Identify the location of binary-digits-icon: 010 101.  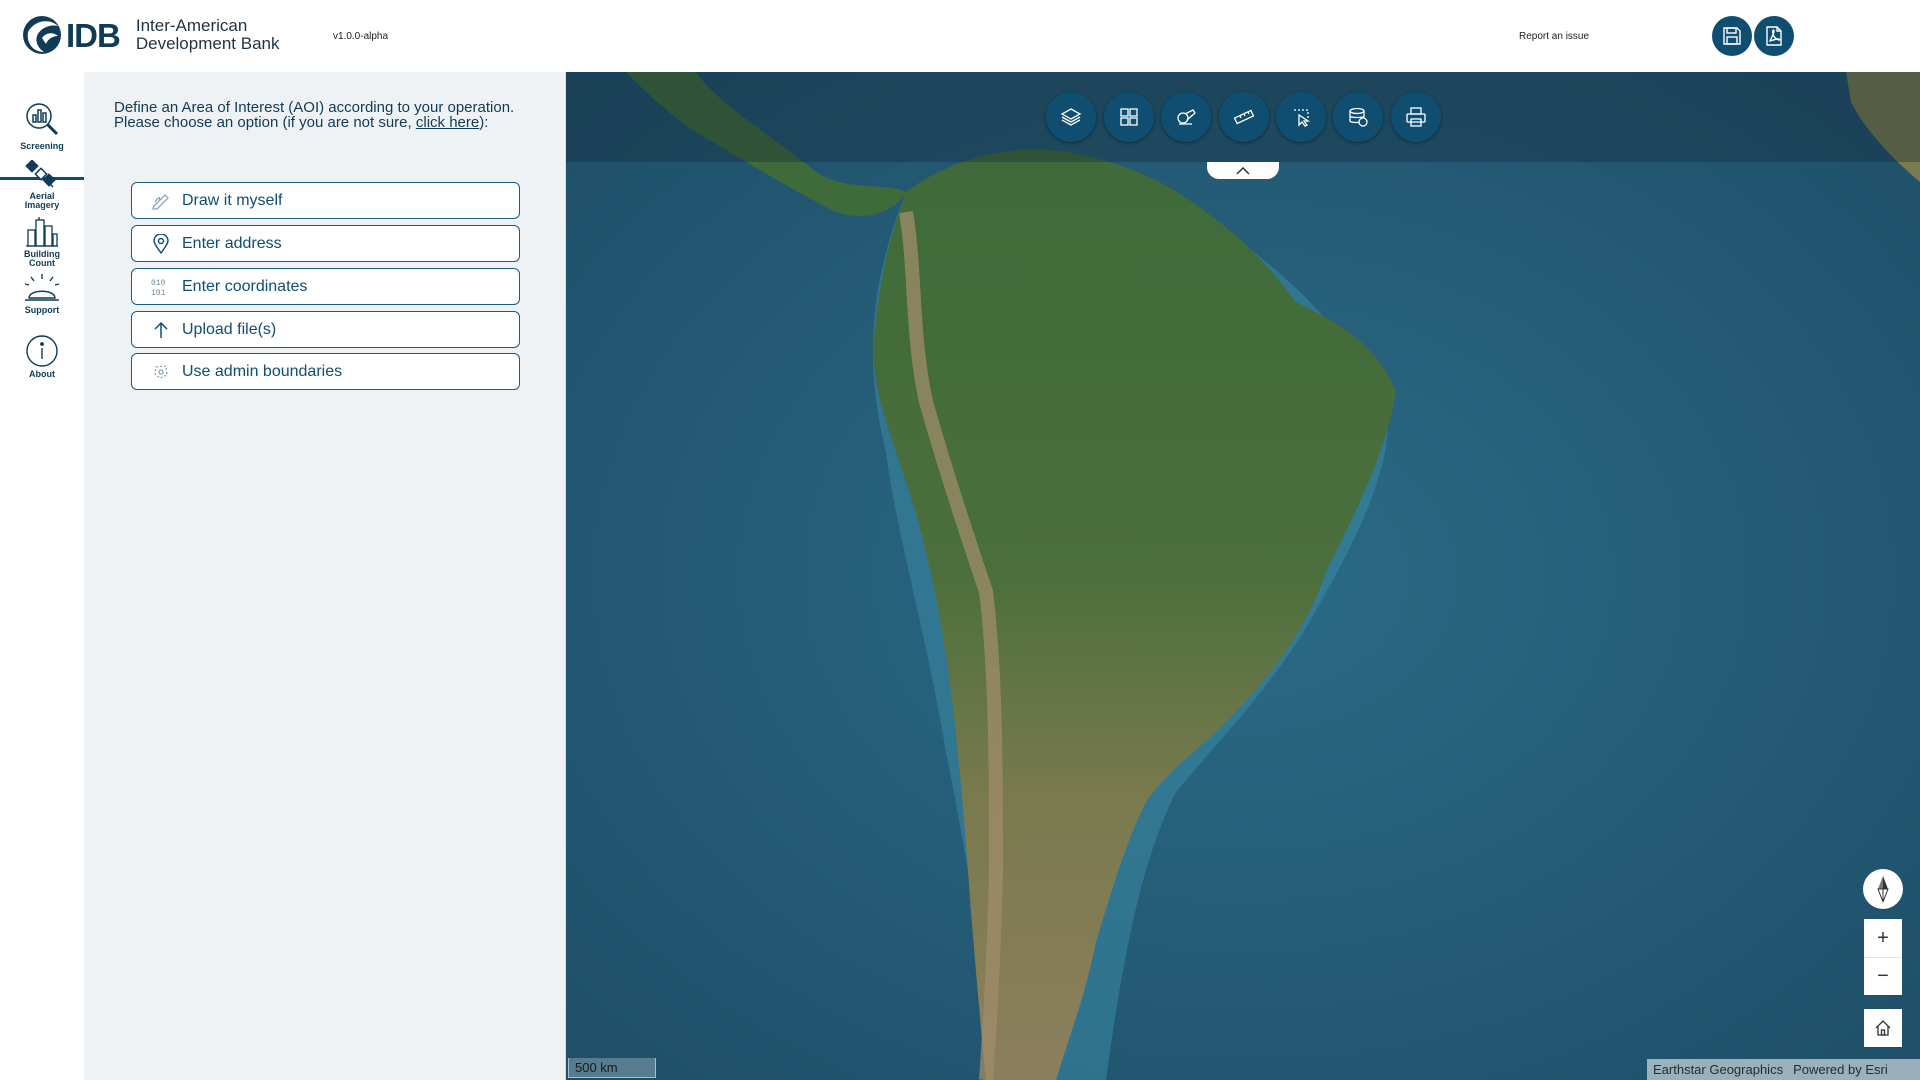
(161, 287).